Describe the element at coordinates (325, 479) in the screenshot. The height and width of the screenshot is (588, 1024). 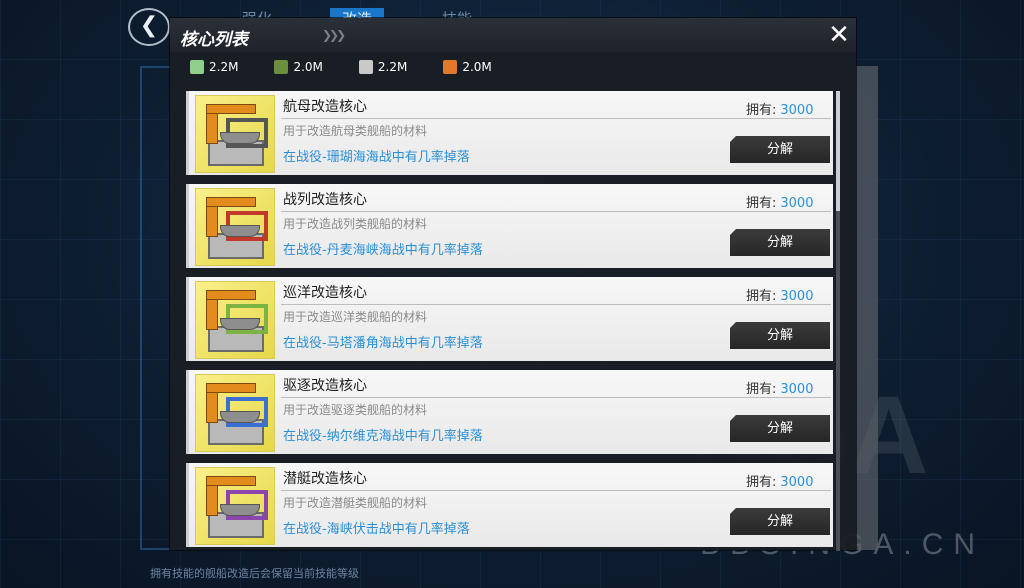
I see `core-name: 潜艇改造核心` at that location.